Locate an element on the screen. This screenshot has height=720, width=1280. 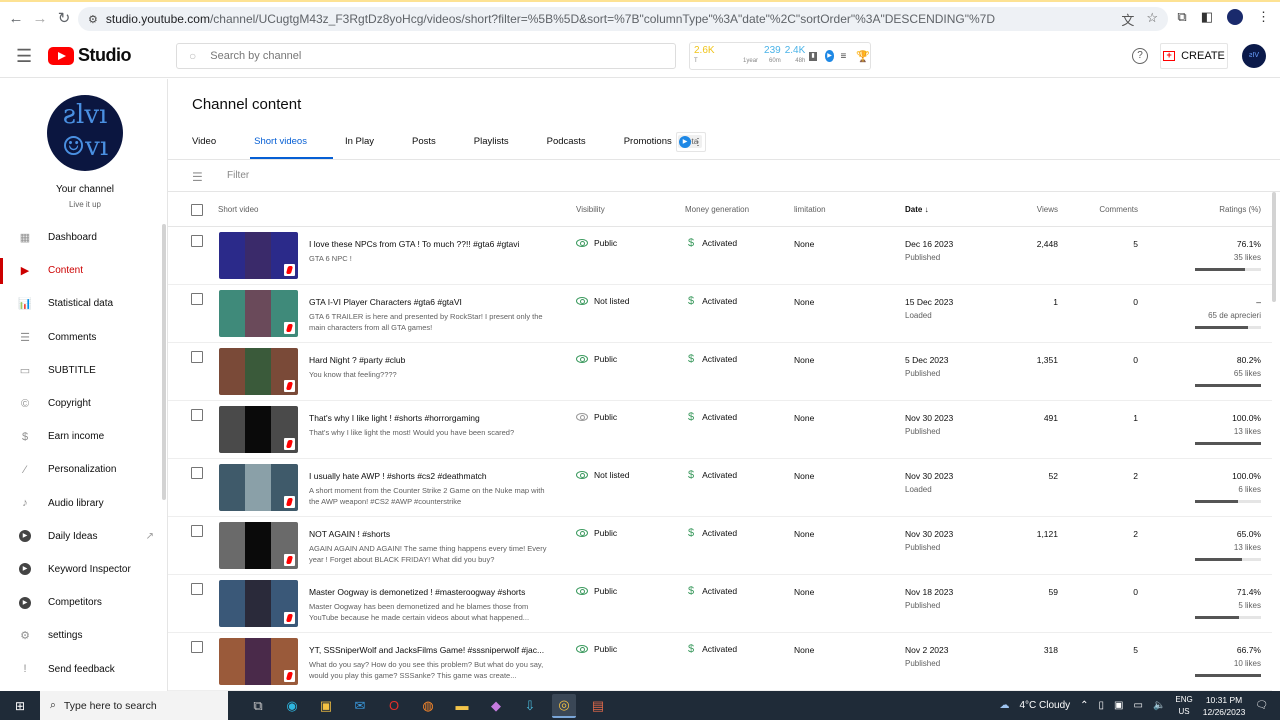
task-view-icon: ⧉ is located at coordinates (258, 706).